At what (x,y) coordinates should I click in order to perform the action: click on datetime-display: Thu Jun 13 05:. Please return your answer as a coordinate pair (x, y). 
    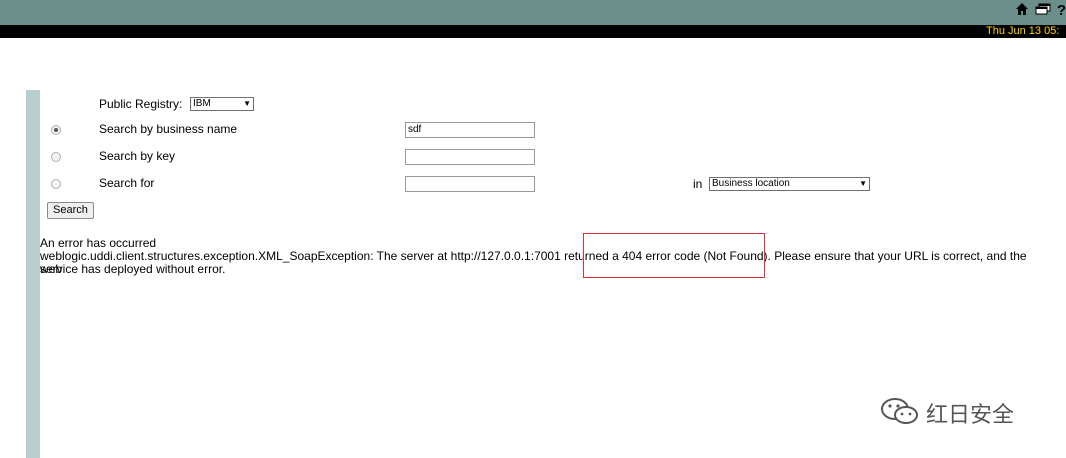
    Looking at the image, I should click on (1023, 31).